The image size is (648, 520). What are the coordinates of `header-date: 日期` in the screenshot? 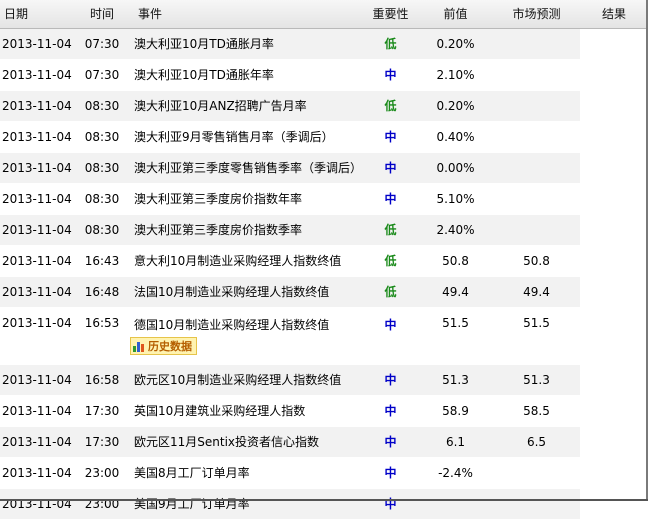 It's located at (39, 14).